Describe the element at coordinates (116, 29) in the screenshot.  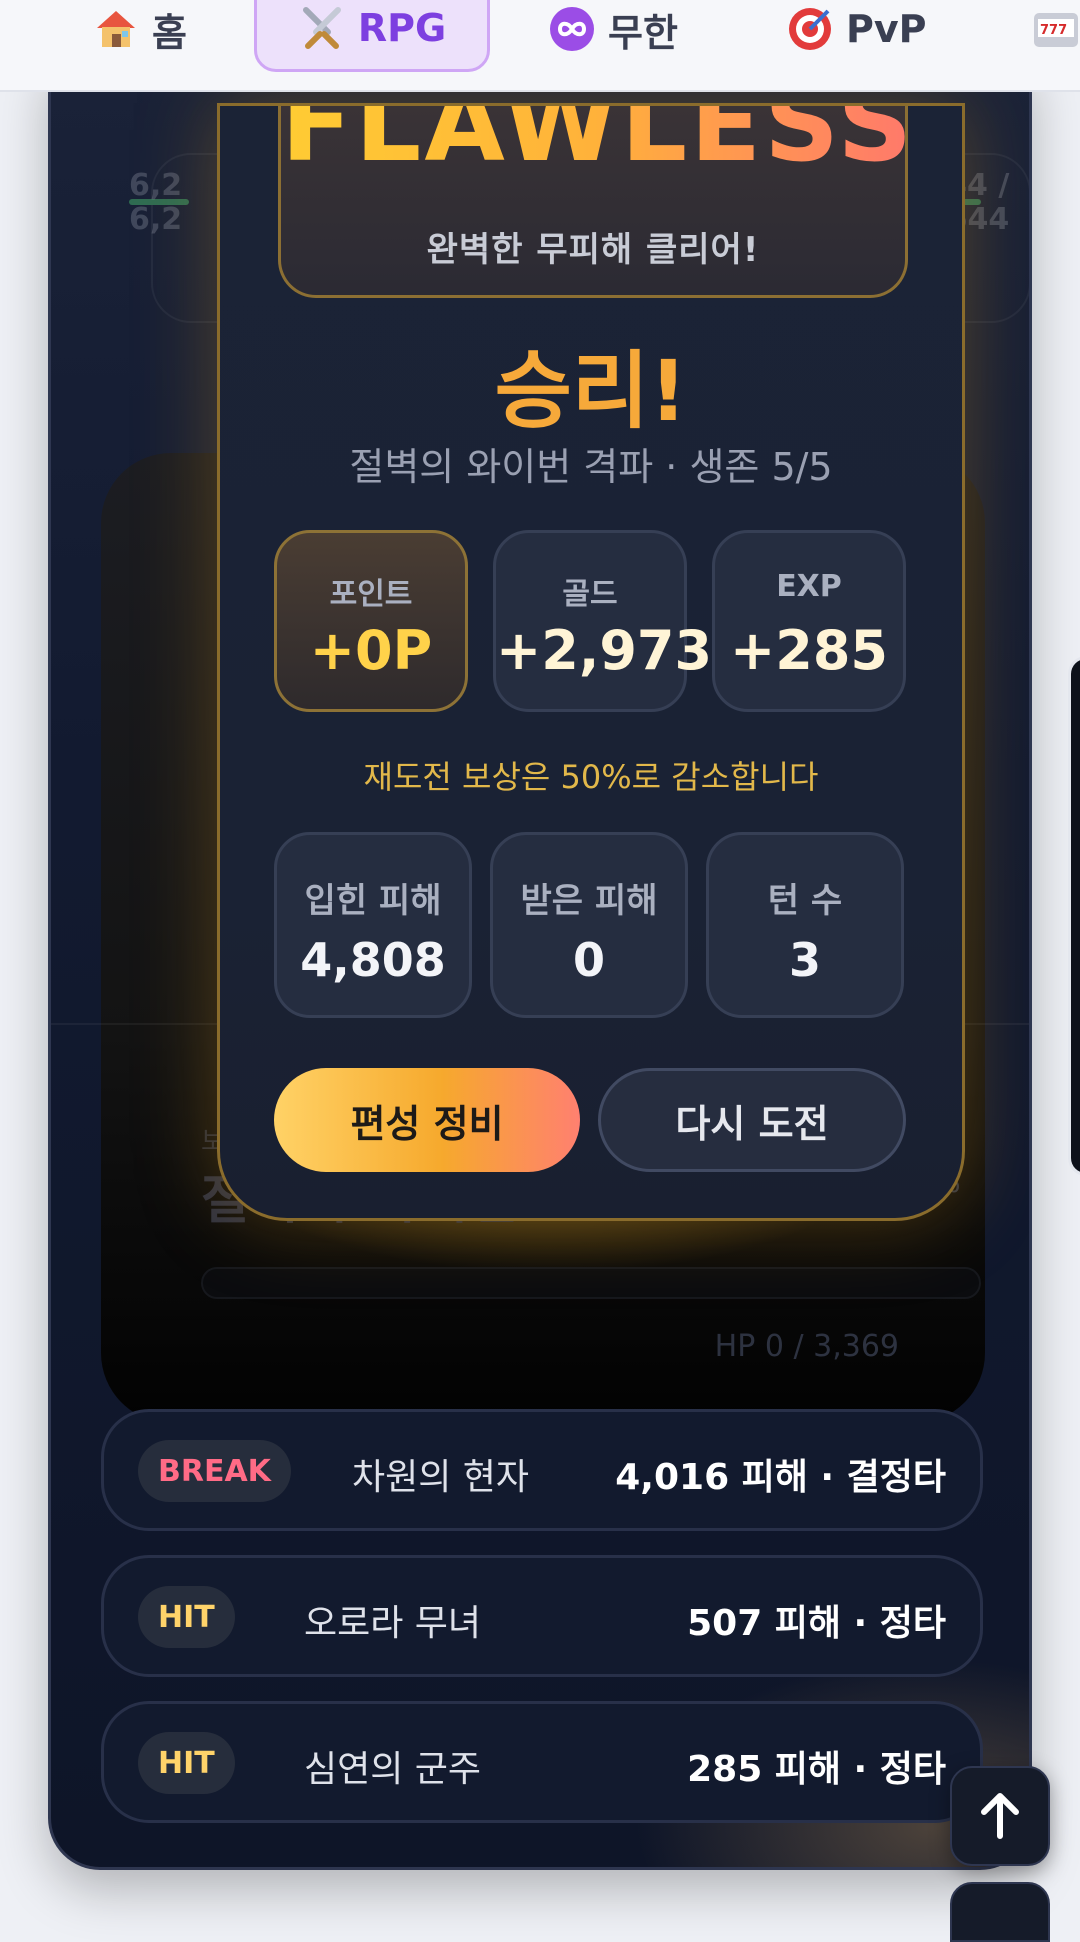
I see `house-icon` at that location.